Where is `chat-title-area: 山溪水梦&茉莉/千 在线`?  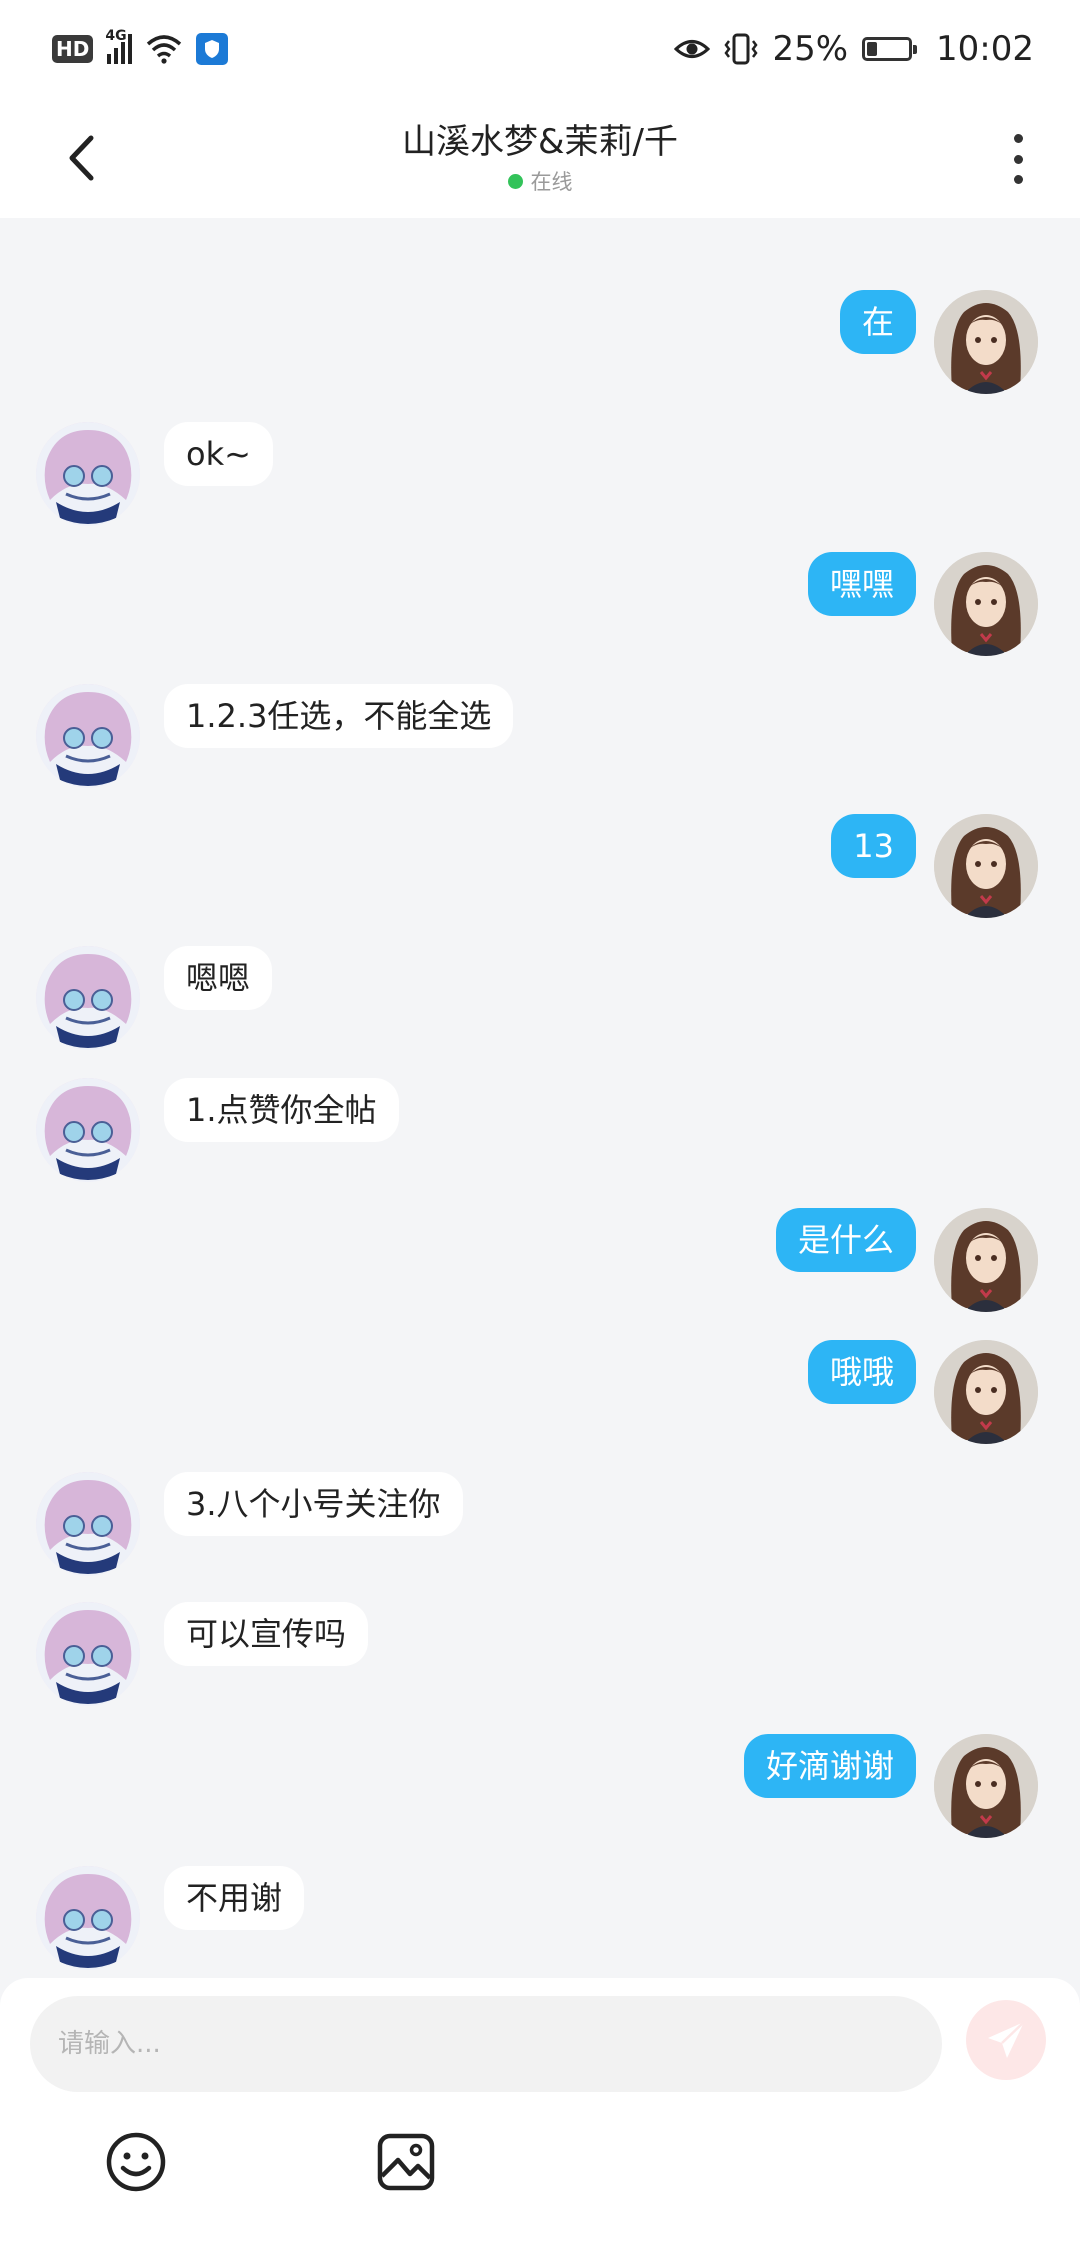 chat-title-area: 山溪水梦&茉莉/千 在线 is located at coordinates (540, 158).